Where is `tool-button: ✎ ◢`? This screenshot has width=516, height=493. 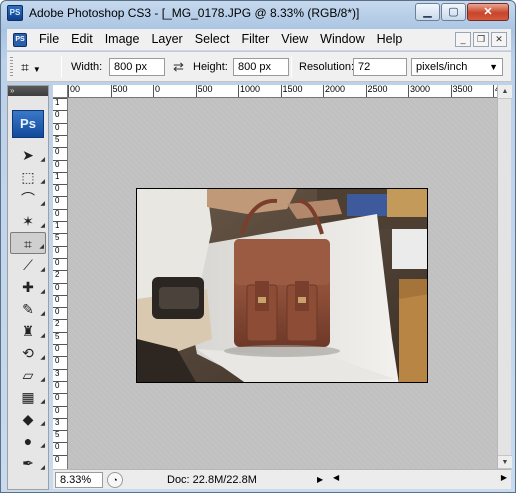 tool-button: ✎ ◢ is located at coordinates (28, 309).